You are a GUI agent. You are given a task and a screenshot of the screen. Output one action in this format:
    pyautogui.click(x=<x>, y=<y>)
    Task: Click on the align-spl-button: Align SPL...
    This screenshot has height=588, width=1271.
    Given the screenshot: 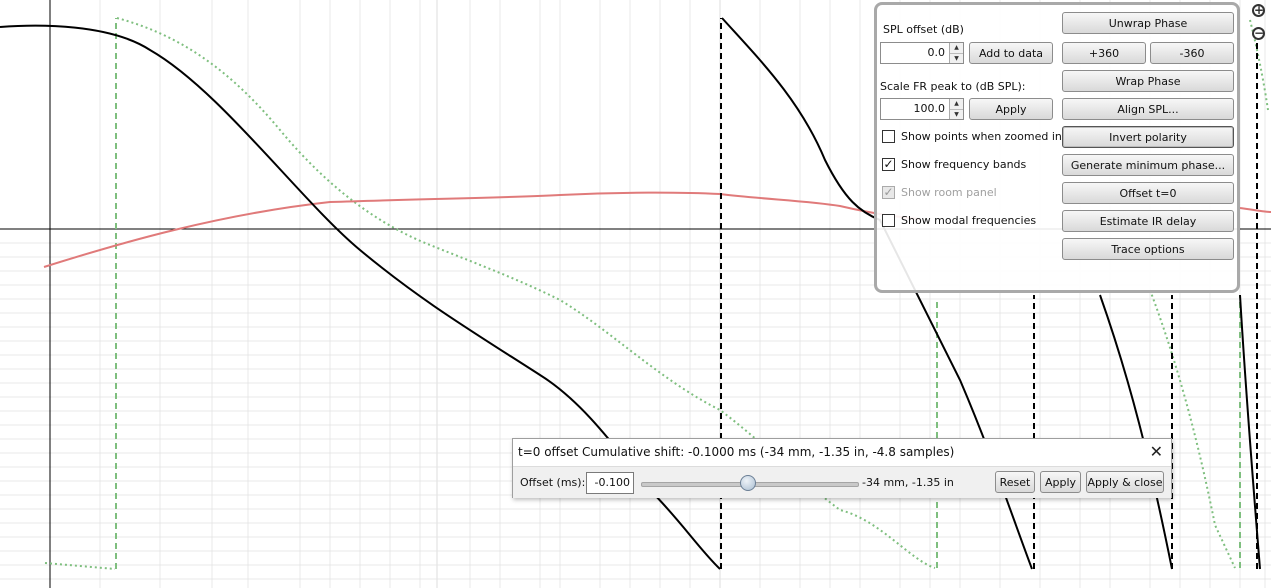 What is the action you would take?
    pyautogui.click(x=1148, y=109)
    